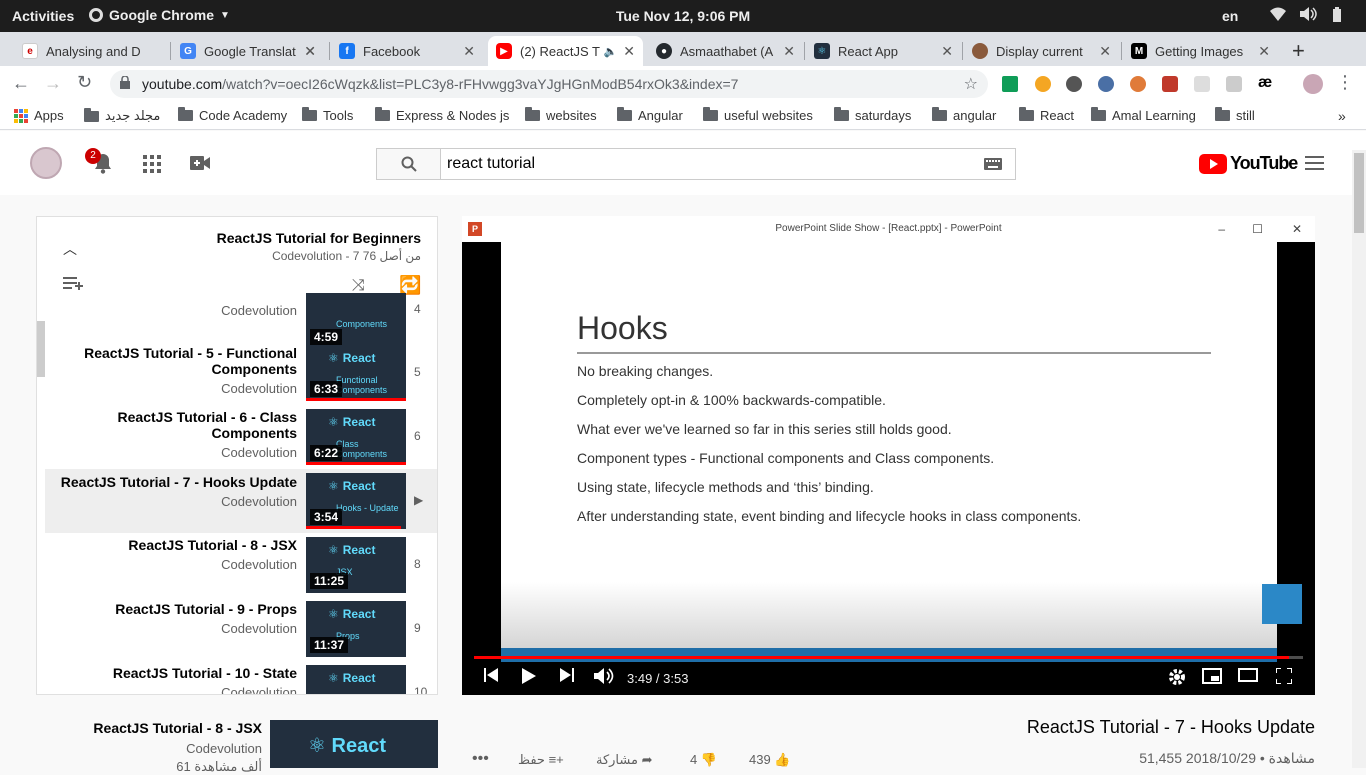 The image size is (1366, 775). Describe the element at coordinates (39, 115) in the screenshot. I see `apps-shortcut: Apps` at that location.